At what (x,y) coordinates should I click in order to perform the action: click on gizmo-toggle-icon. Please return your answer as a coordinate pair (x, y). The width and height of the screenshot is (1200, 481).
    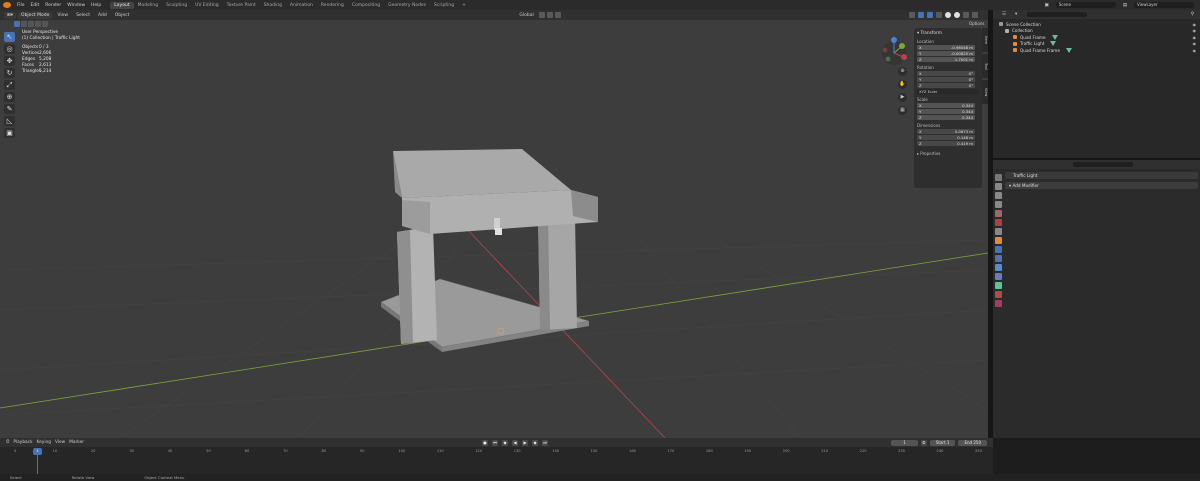
    Looking at the image, I should click on (921, 15).